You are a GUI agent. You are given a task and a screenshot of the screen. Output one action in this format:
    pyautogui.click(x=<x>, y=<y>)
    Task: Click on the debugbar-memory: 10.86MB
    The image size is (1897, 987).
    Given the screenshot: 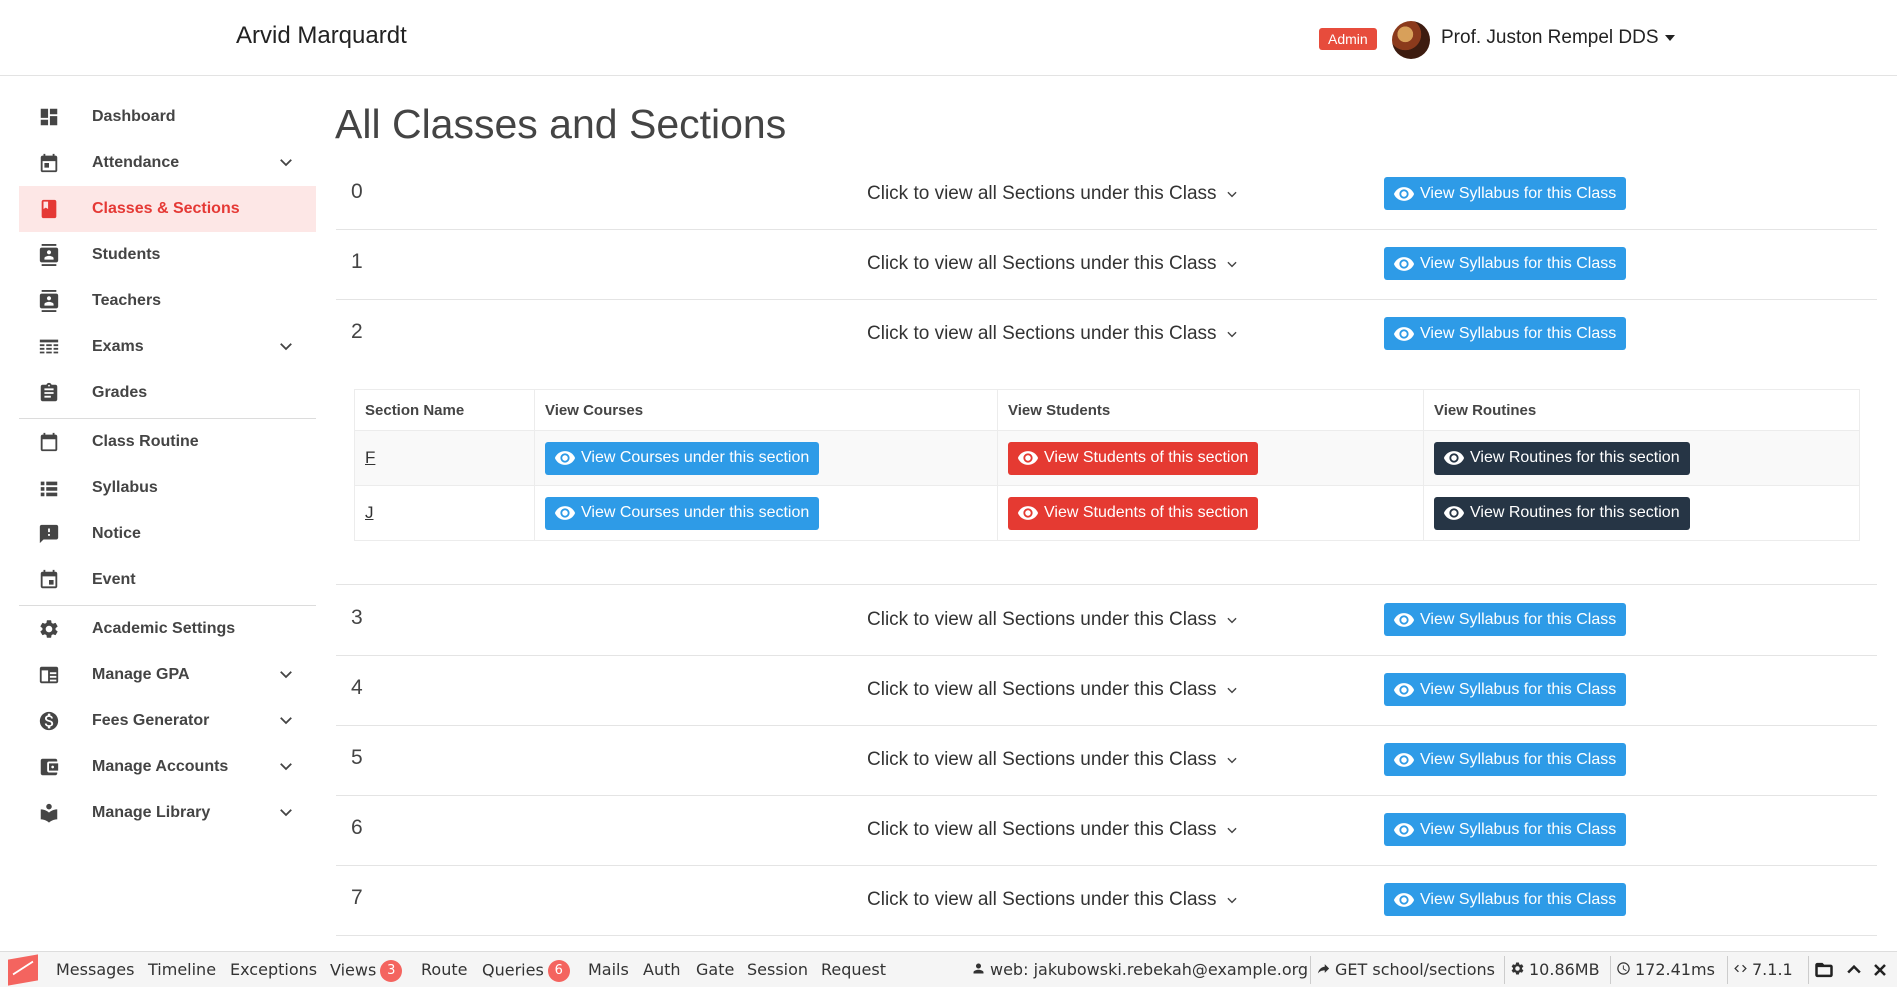 What is the action you would take?
    pyautogui.click(x=1555, y=970)
    